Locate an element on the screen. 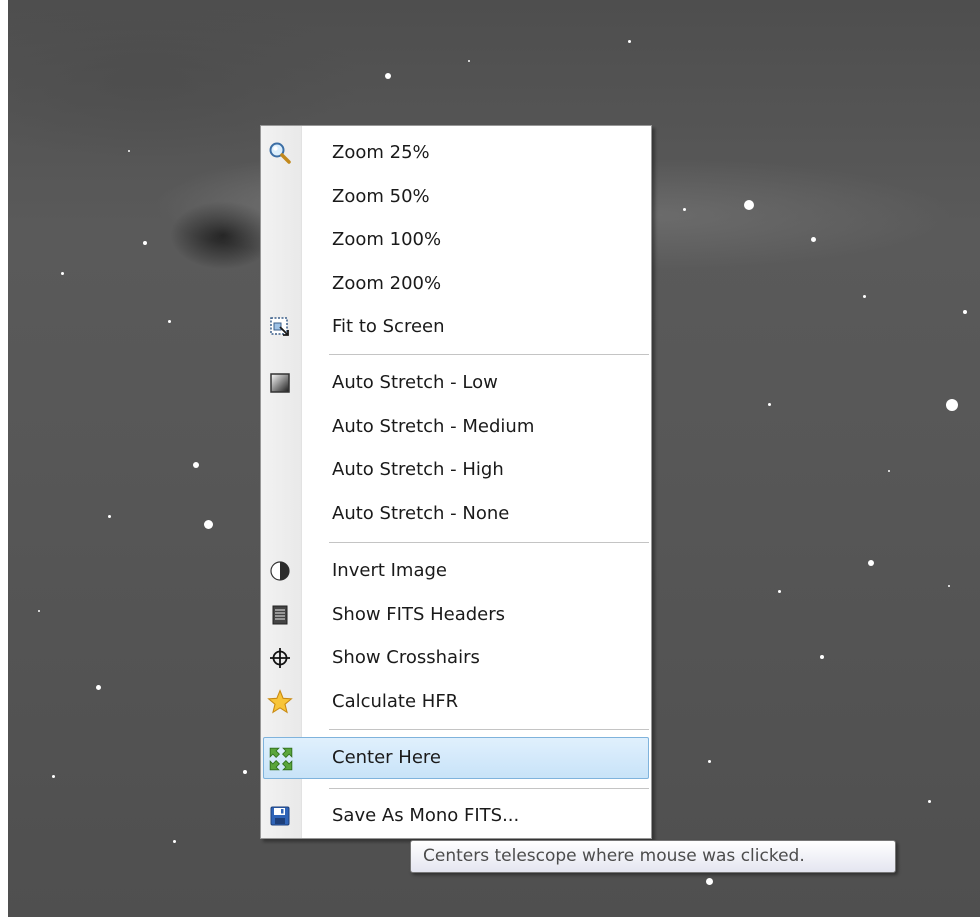 This screenshot has height=917, width=980. document-icon is located at coordinates (280, 615).